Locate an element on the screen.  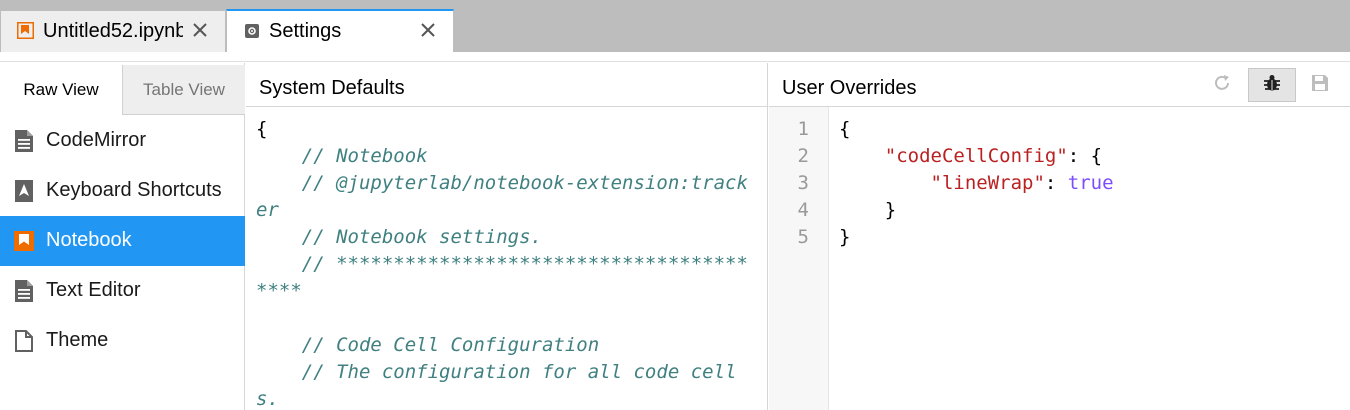
user-overrides-header: User Overrides is located at coordinates (1059, 85).